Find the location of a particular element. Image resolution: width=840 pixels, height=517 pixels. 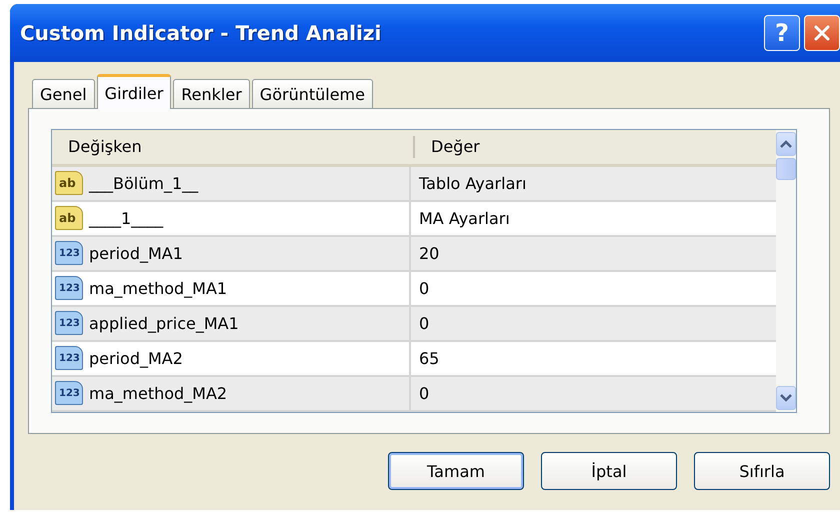

dialog-button: Sıfırla is located at coordinates (762, 471).